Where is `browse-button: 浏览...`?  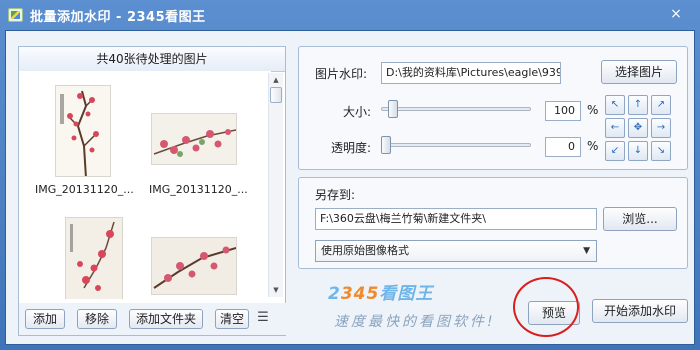 browse-button: 浏览... is located at coordinates (640, 219).